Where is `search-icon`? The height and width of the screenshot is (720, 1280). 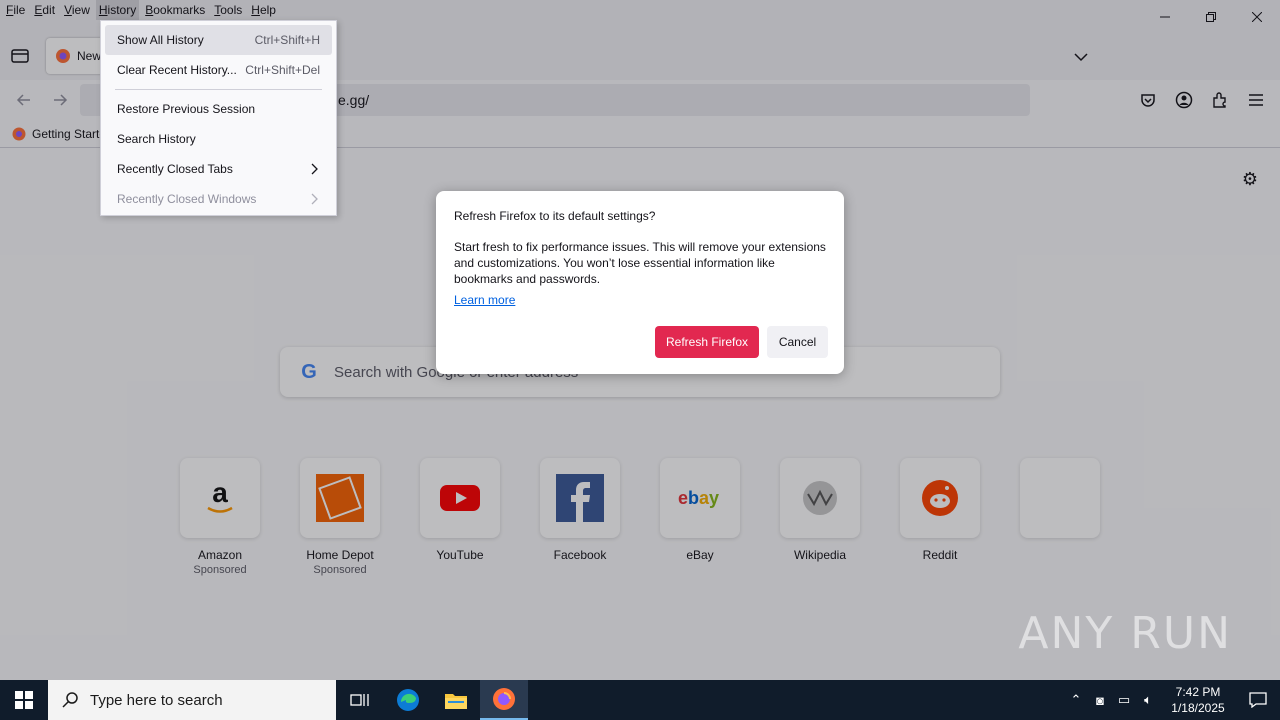 search-icon is located at coordinates (70, 700).